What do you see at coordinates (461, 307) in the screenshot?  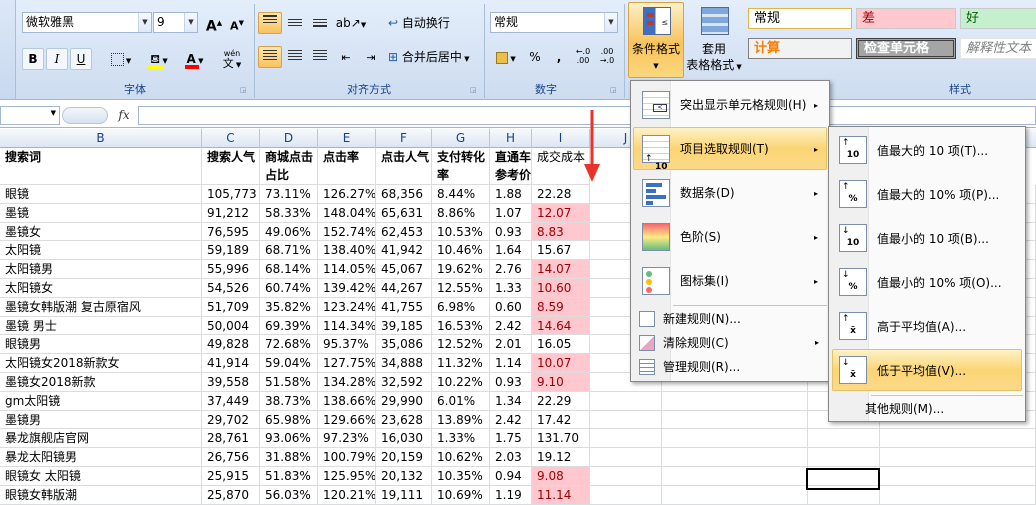 I see `cell-conversion: 6.98%` at bounding box center [461, 307].